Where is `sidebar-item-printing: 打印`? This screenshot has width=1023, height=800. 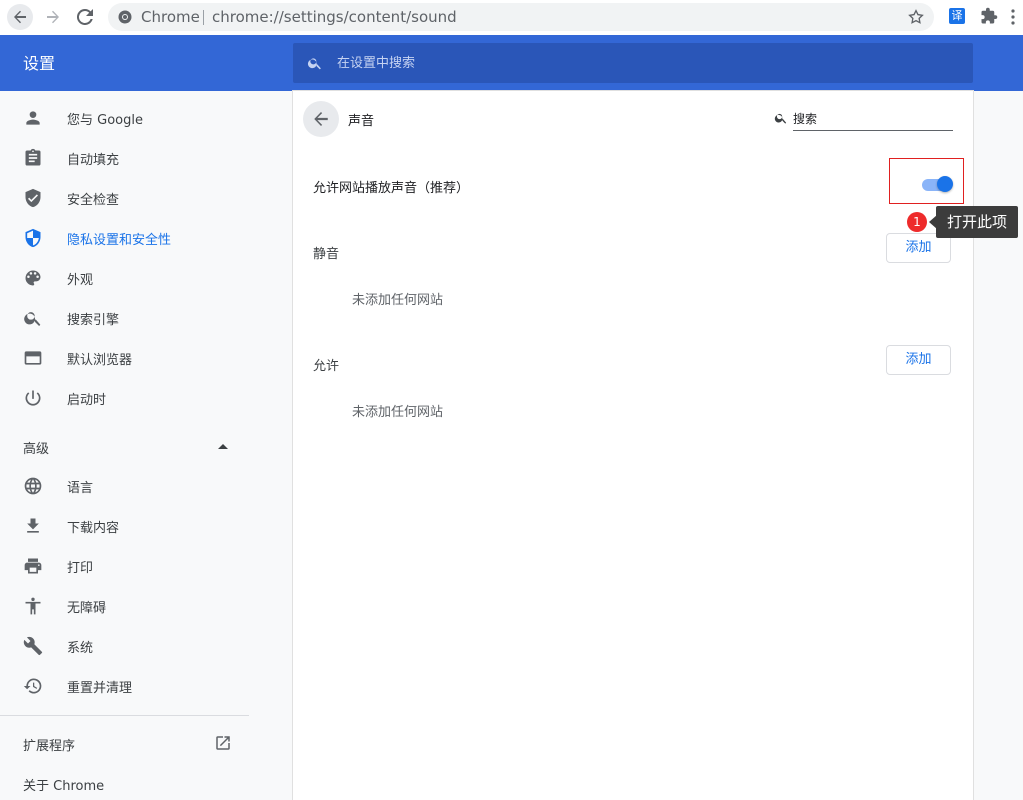 sidebar-item-printing: 打印 is located at coordinates (125, 566).